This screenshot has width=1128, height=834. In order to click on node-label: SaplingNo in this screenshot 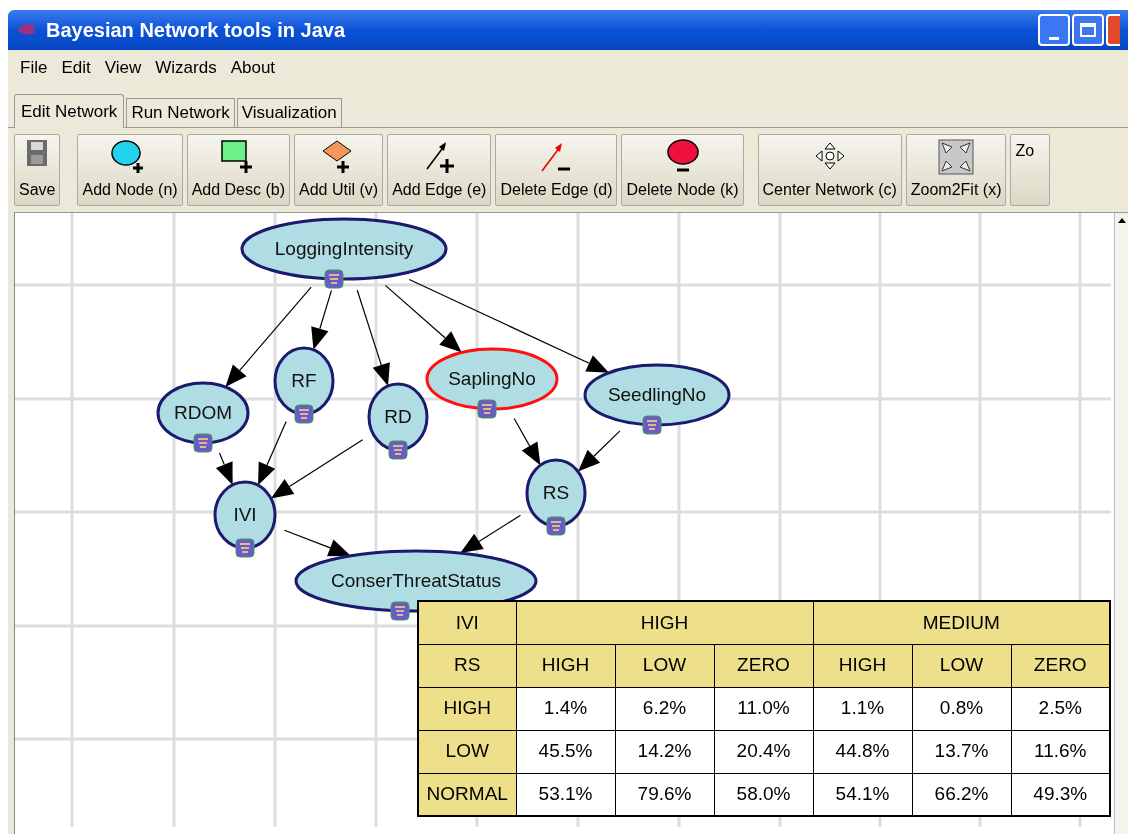, I will do `click(492, 378)`.